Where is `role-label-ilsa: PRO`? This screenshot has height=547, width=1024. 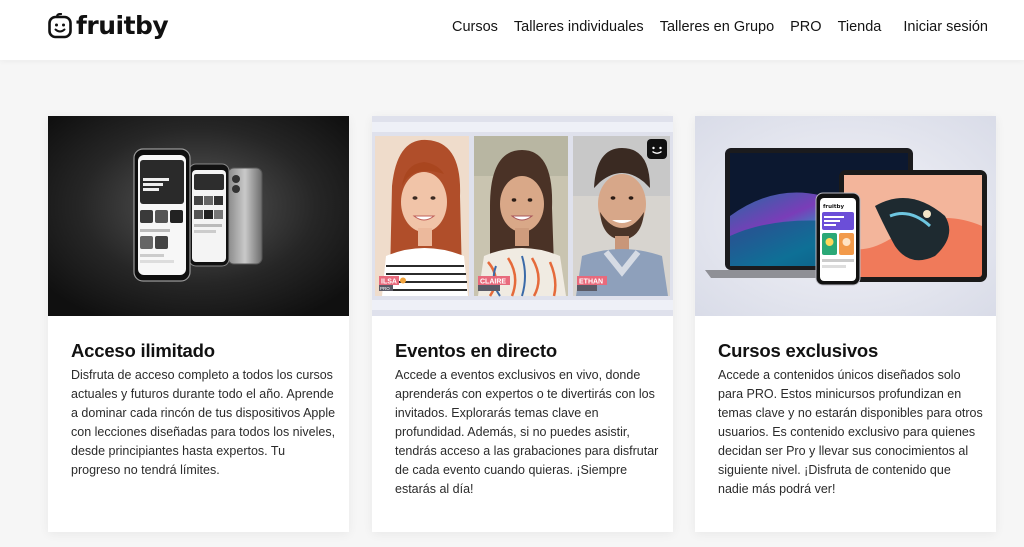
role-label-ilsa: PRO is located at coordinates (385, 288).